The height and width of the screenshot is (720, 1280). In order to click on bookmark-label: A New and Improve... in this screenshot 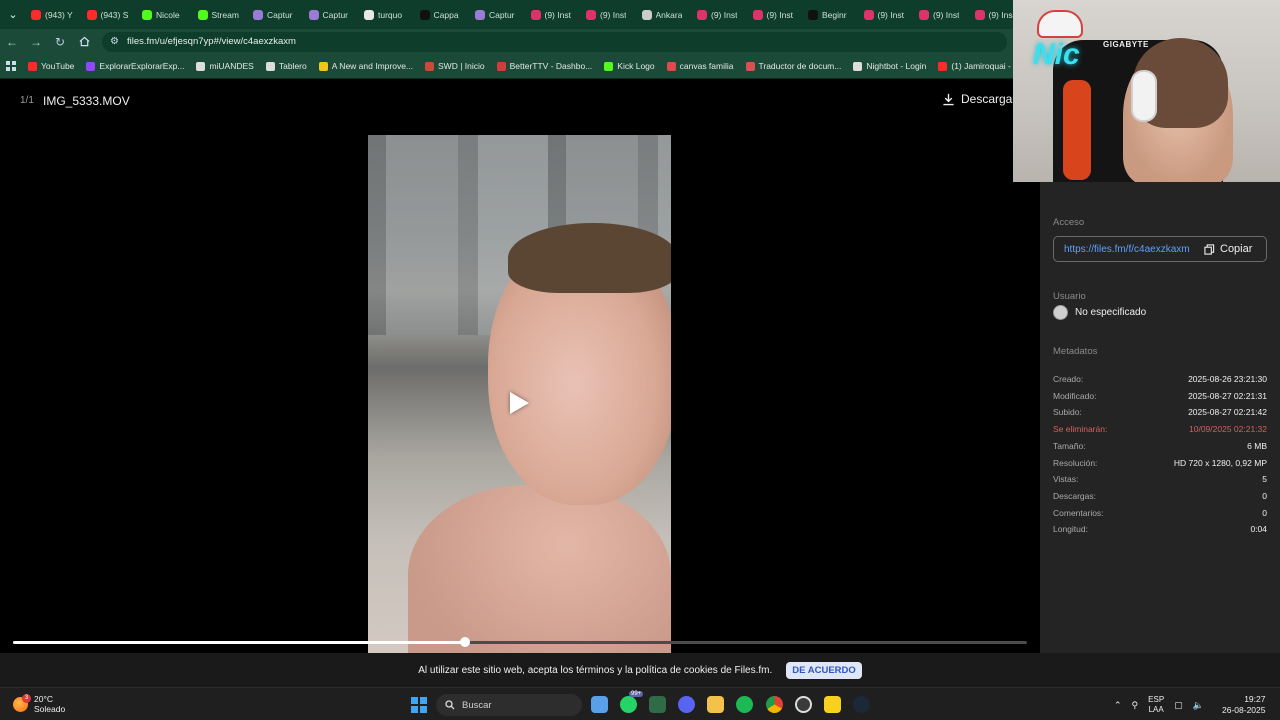, I will do `click(372, 66)`.